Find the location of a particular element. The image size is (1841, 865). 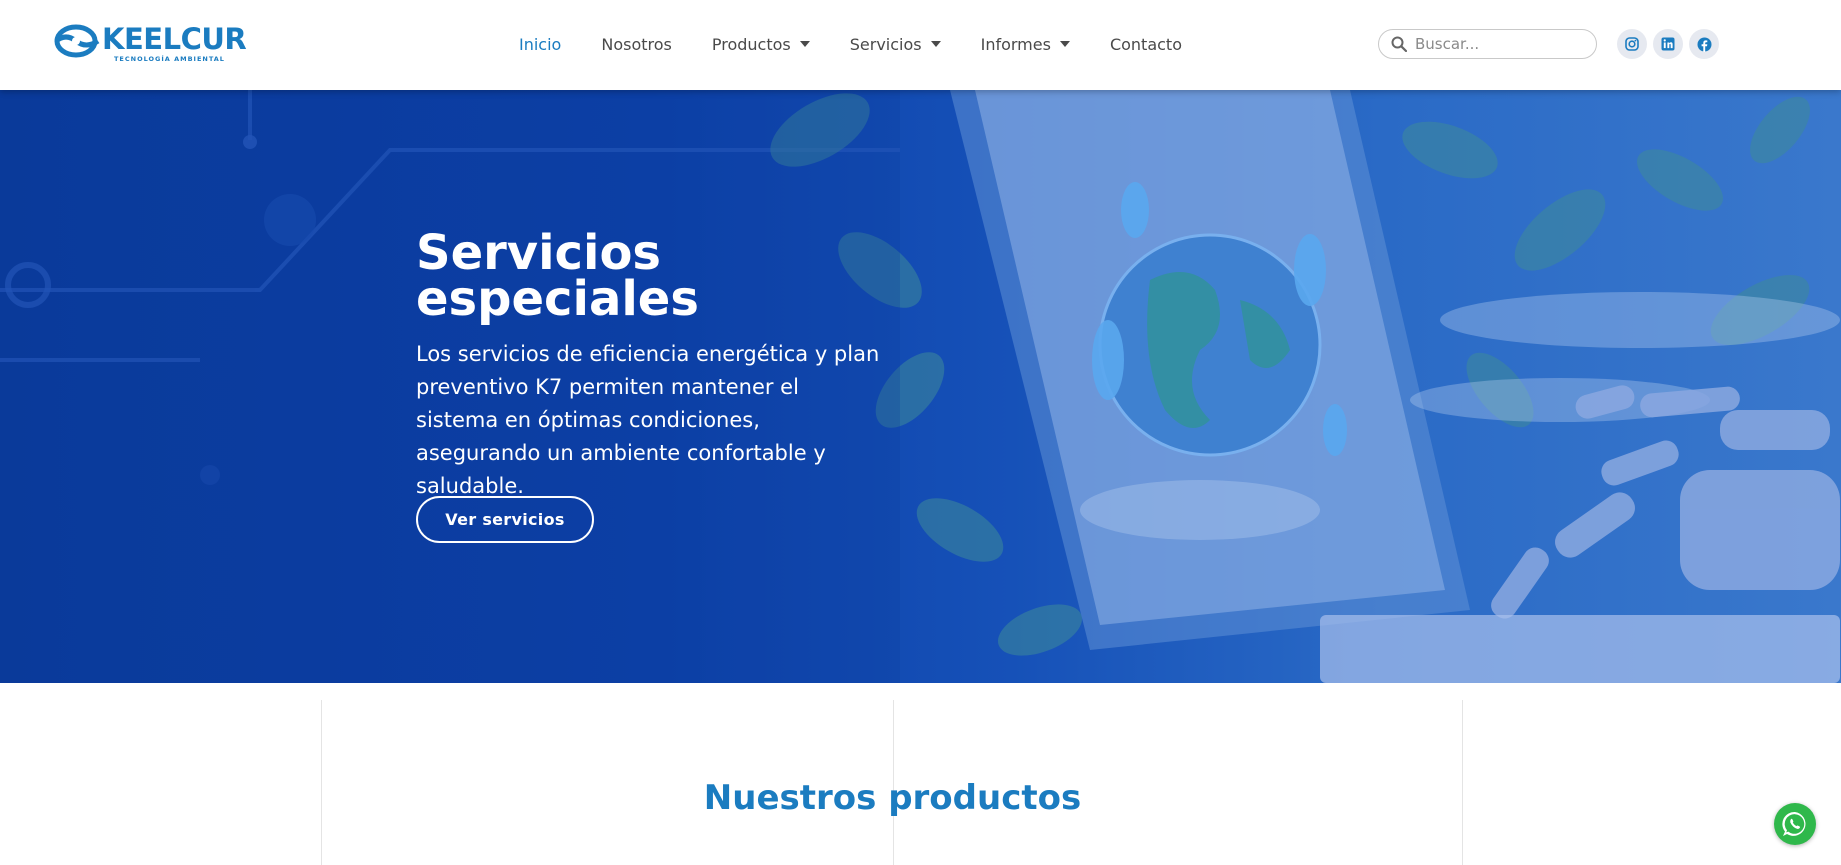

nav-item-label: Inicio is located at coordinates (540, 44).